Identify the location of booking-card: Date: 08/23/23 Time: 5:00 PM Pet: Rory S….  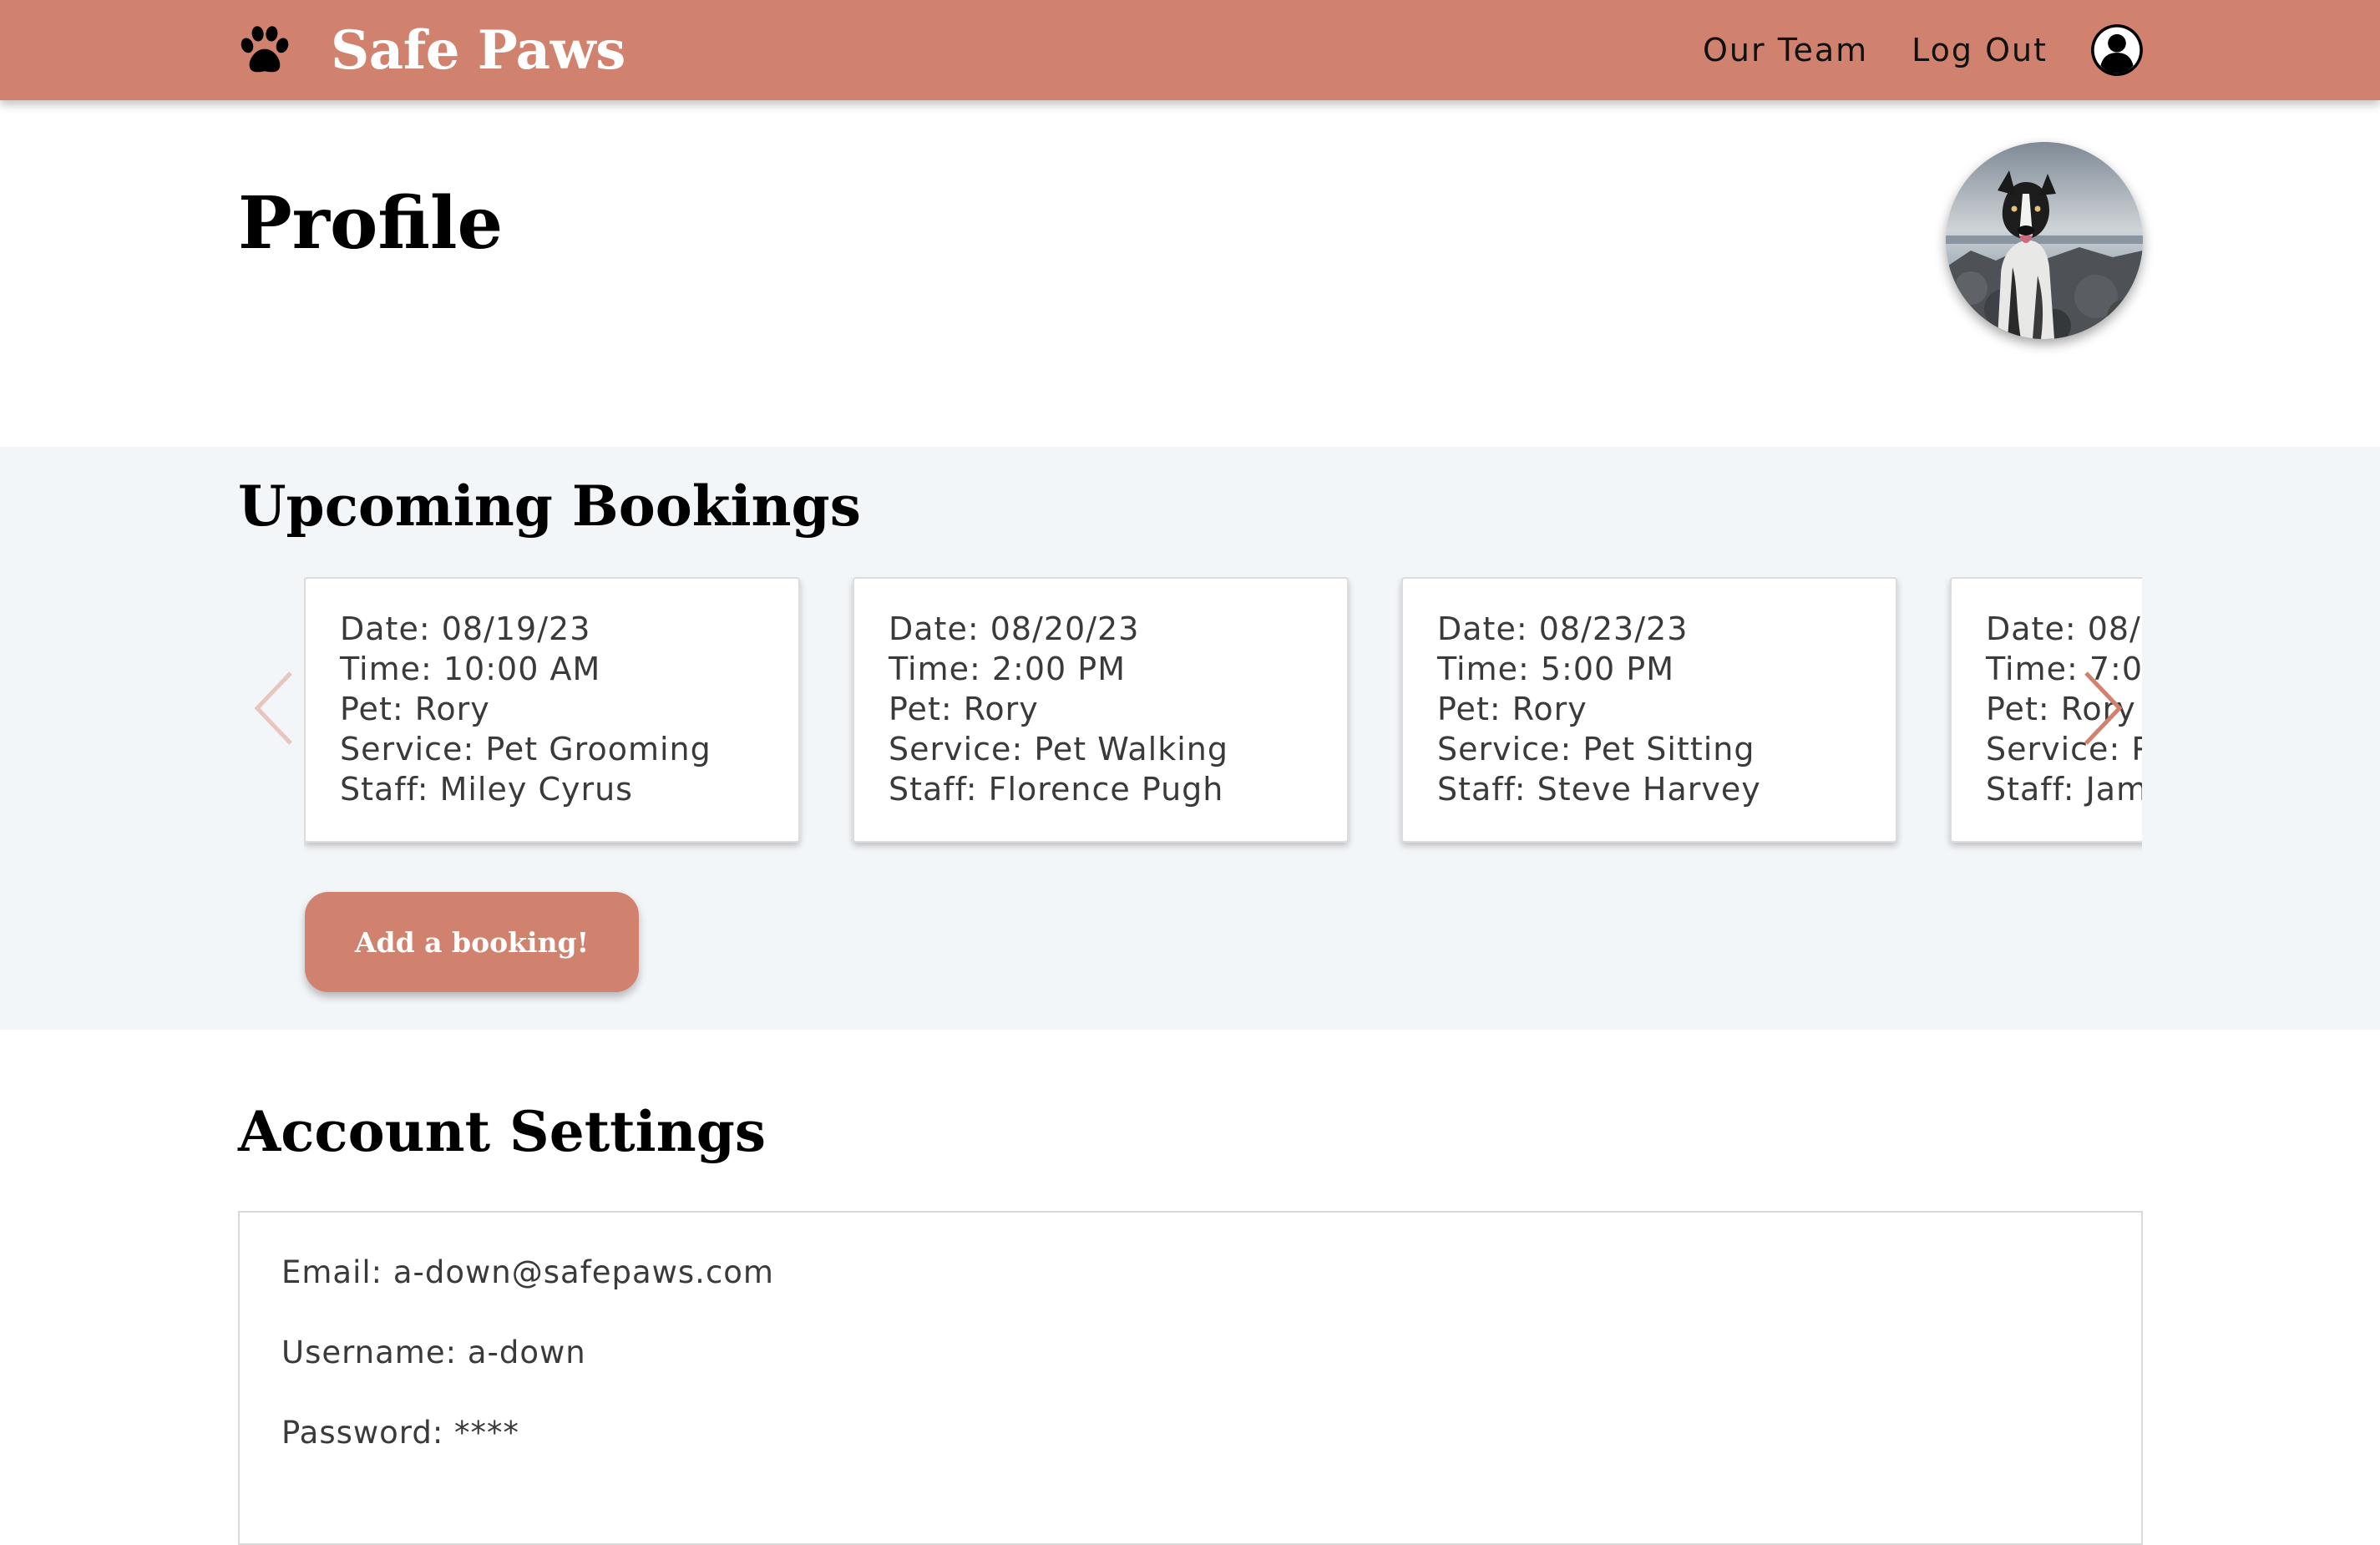
(1649, 710).